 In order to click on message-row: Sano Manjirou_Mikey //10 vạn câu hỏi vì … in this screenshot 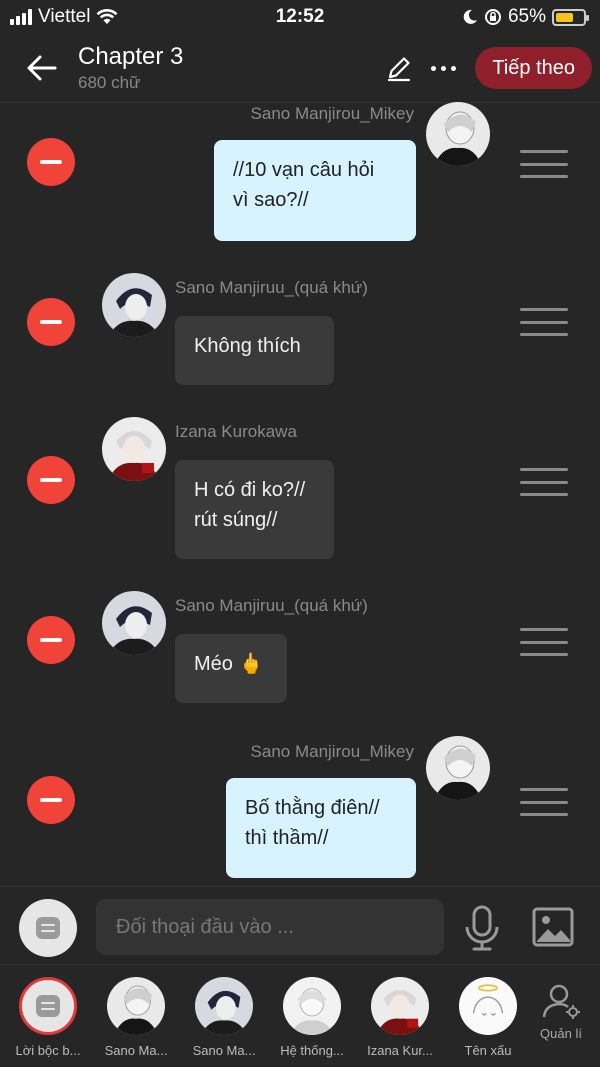, I will do `click(300, 177)`.